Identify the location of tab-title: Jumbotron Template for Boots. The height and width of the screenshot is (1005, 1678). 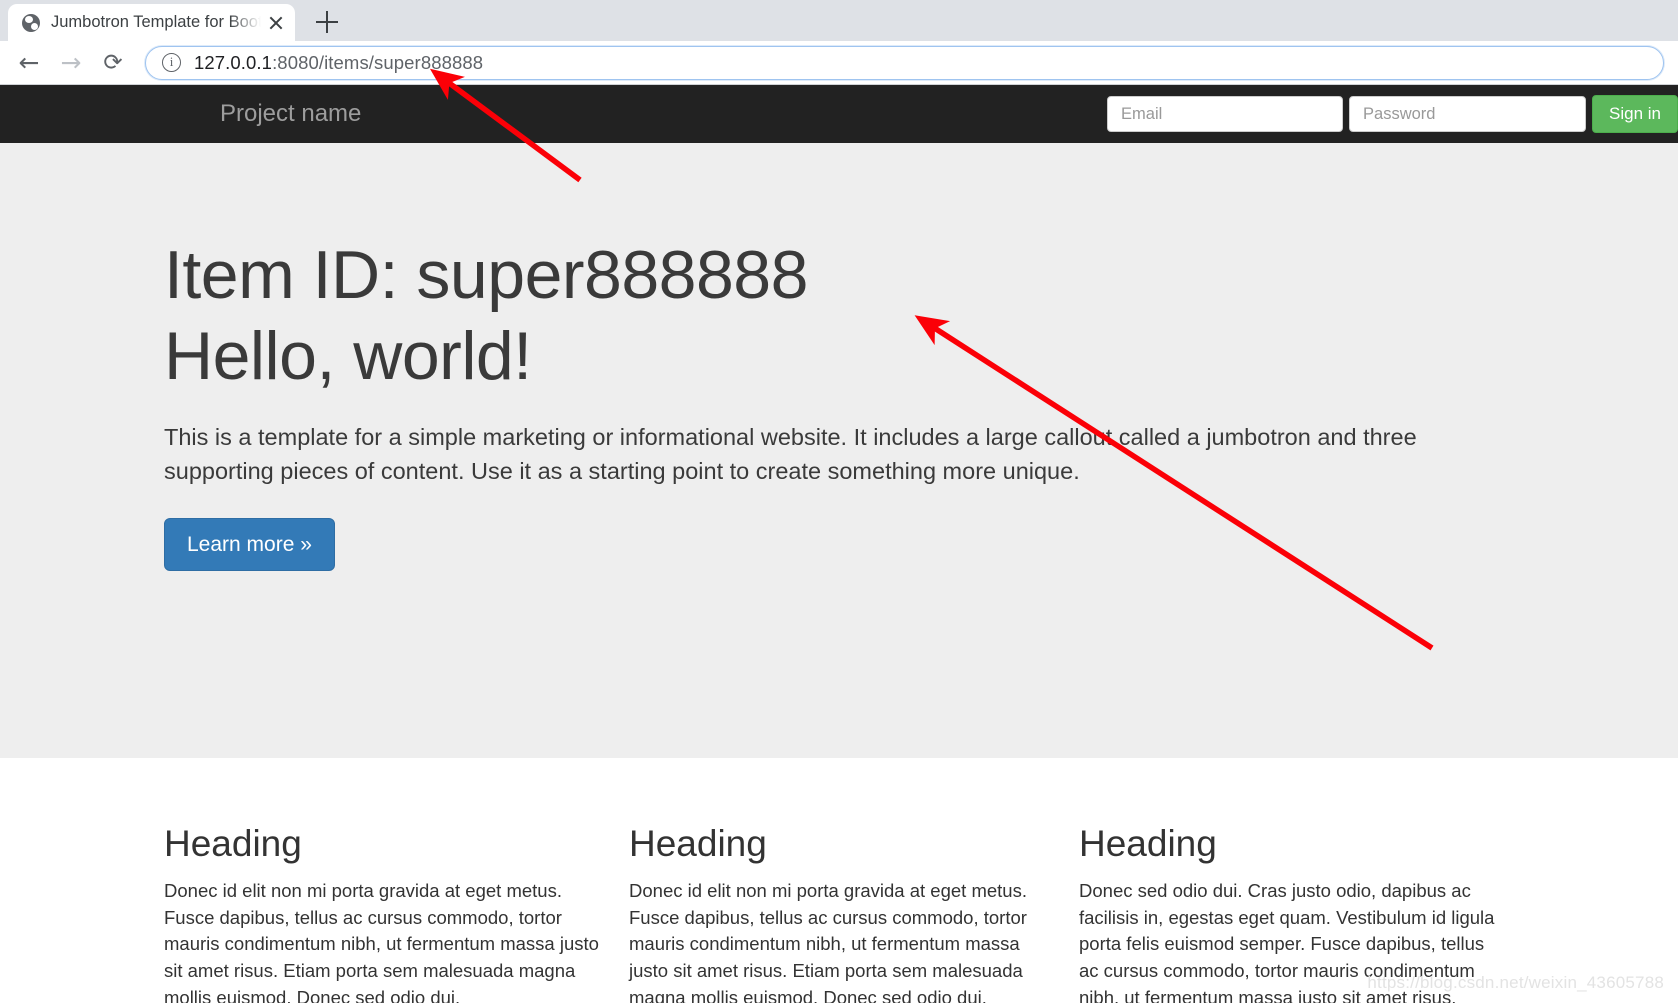
(156, 22).